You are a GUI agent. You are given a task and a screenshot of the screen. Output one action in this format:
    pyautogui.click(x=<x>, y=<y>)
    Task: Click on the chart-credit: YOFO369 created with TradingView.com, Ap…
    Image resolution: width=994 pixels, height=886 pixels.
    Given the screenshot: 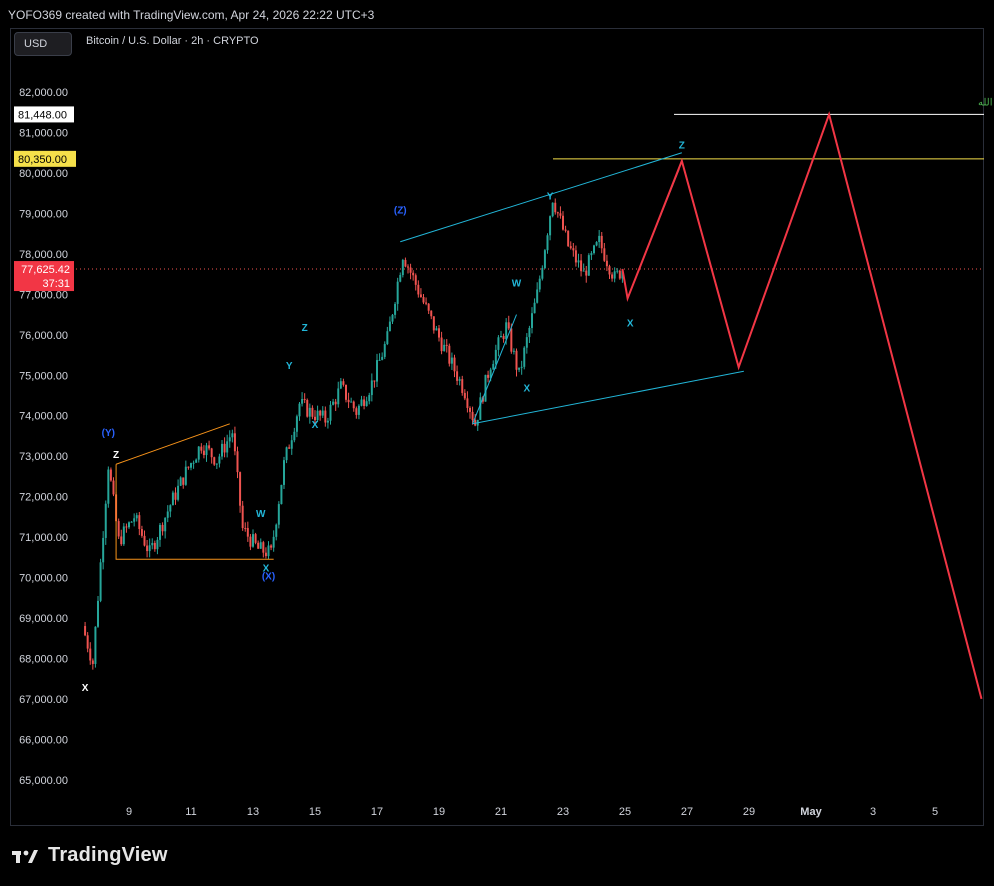 What is the action you would take?
    pyautogui.click(x=191, y=15)
    